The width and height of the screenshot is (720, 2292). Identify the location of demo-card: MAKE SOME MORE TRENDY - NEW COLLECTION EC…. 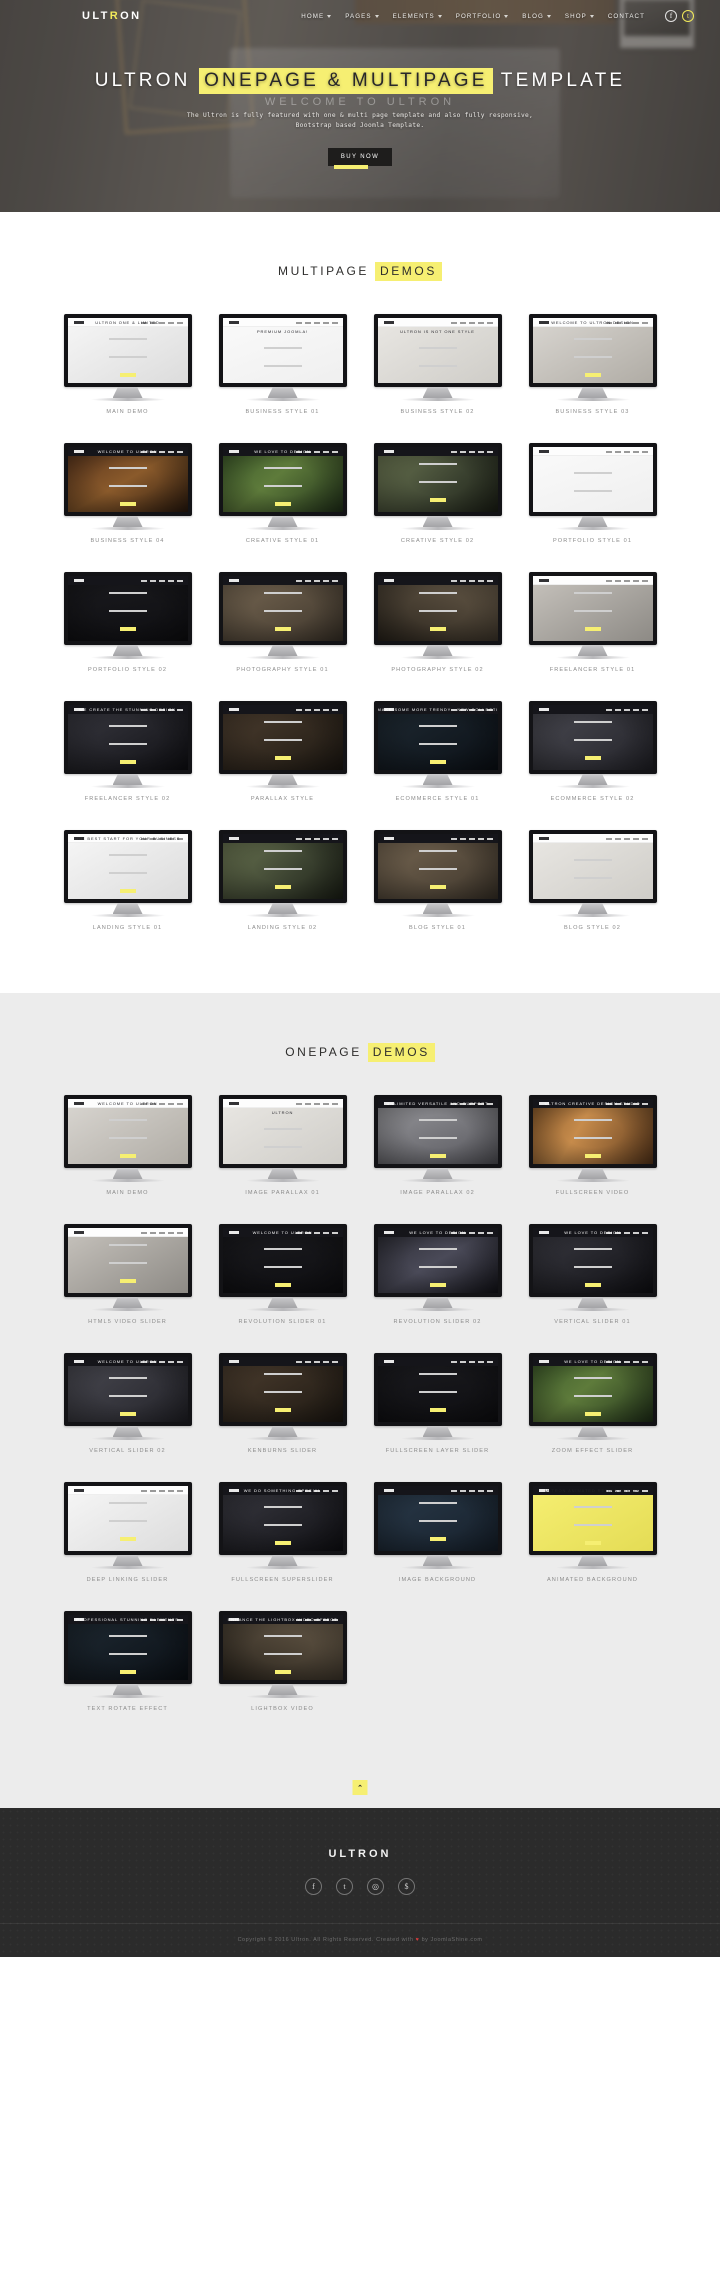
(437, 751).